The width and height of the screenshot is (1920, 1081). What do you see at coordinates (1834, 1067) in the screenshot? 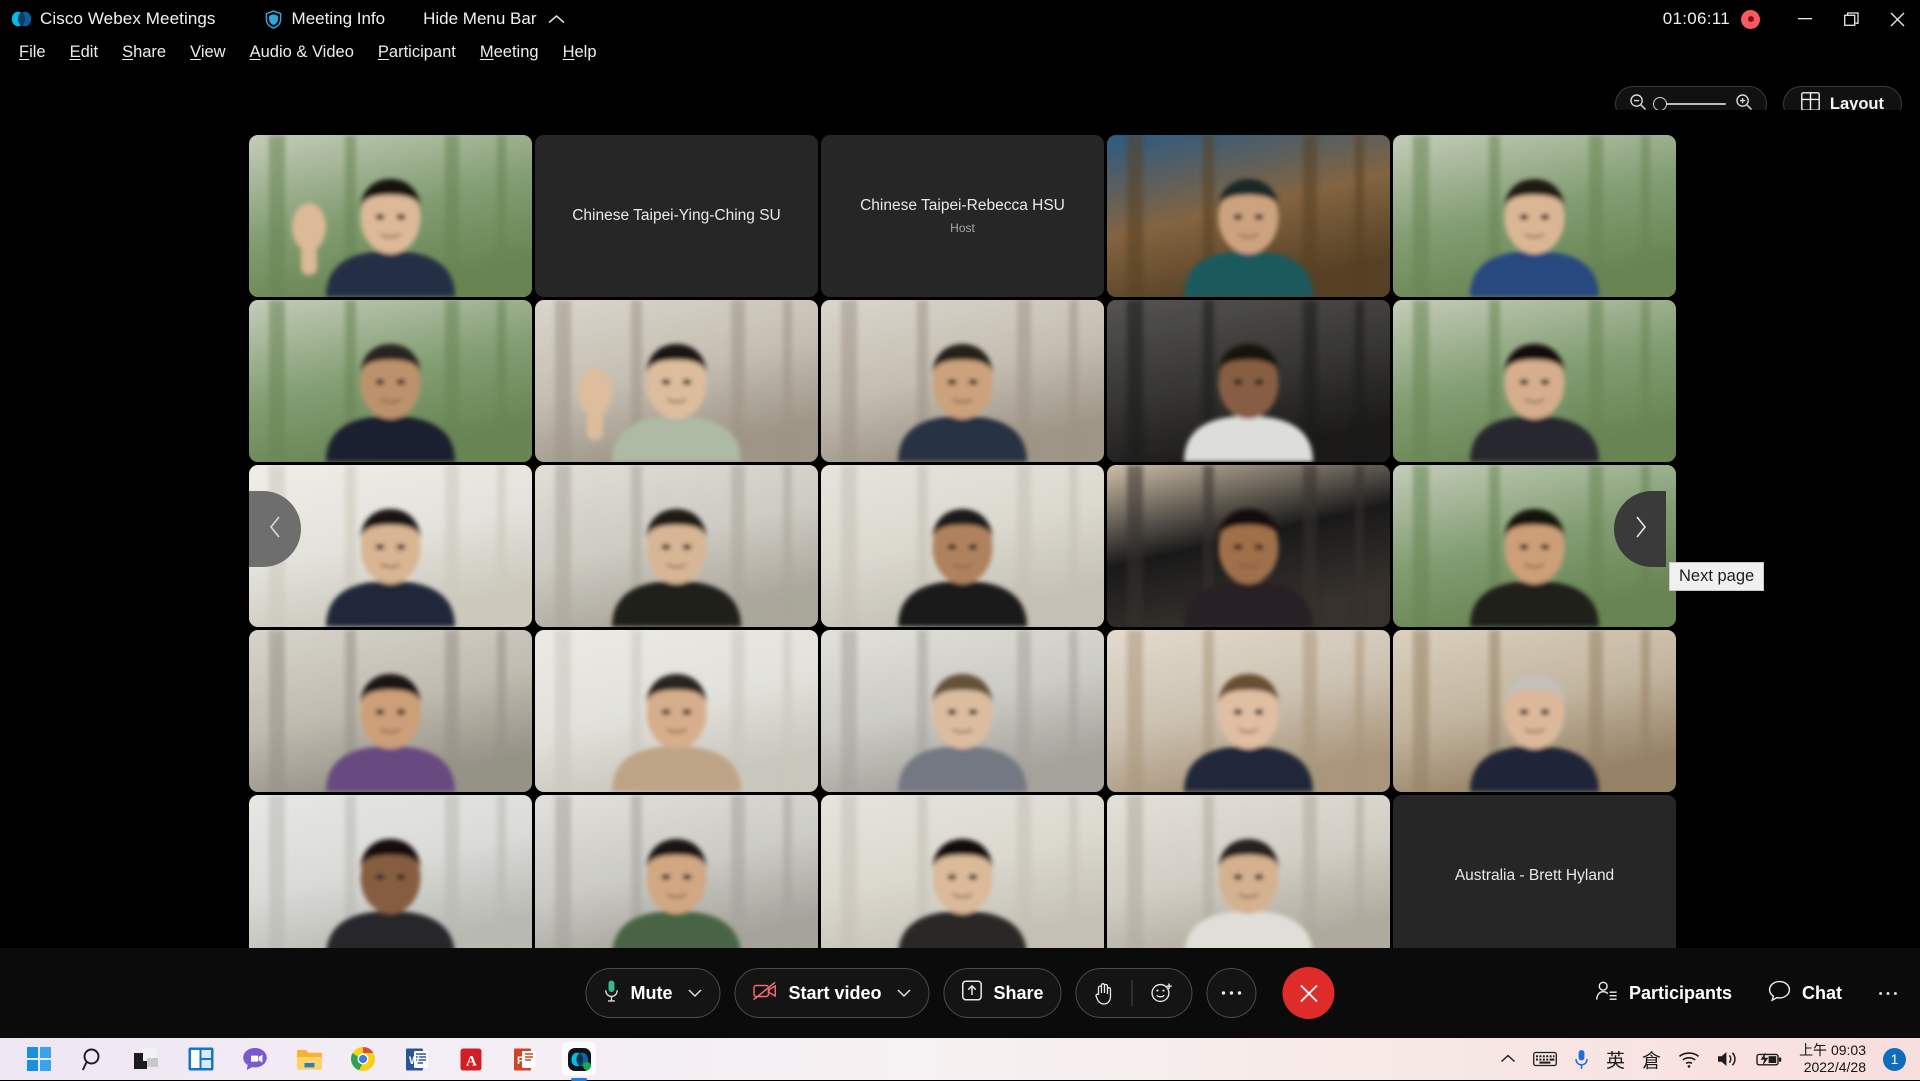
I see `clock-date: 2022/4/28` at bounding box center [1834, 1067].